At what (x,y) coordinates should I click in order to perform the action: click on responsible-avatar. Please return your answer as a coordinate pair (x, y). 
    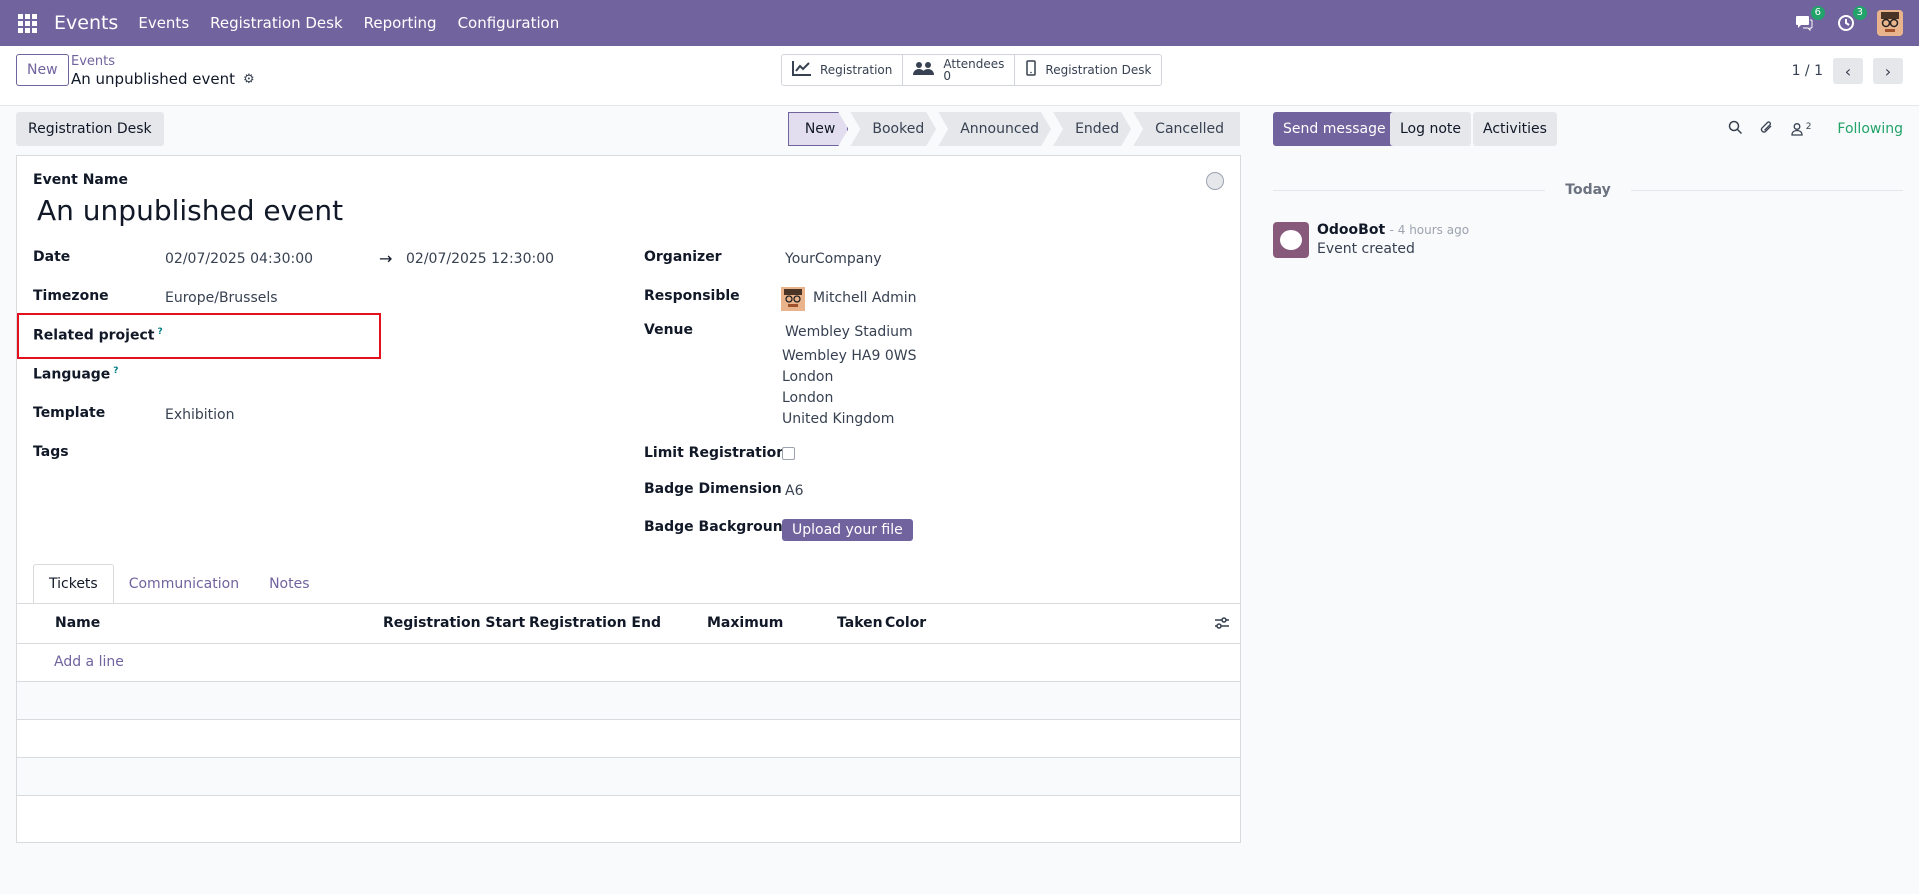
    Looking at the image, I should click on (793, 299).